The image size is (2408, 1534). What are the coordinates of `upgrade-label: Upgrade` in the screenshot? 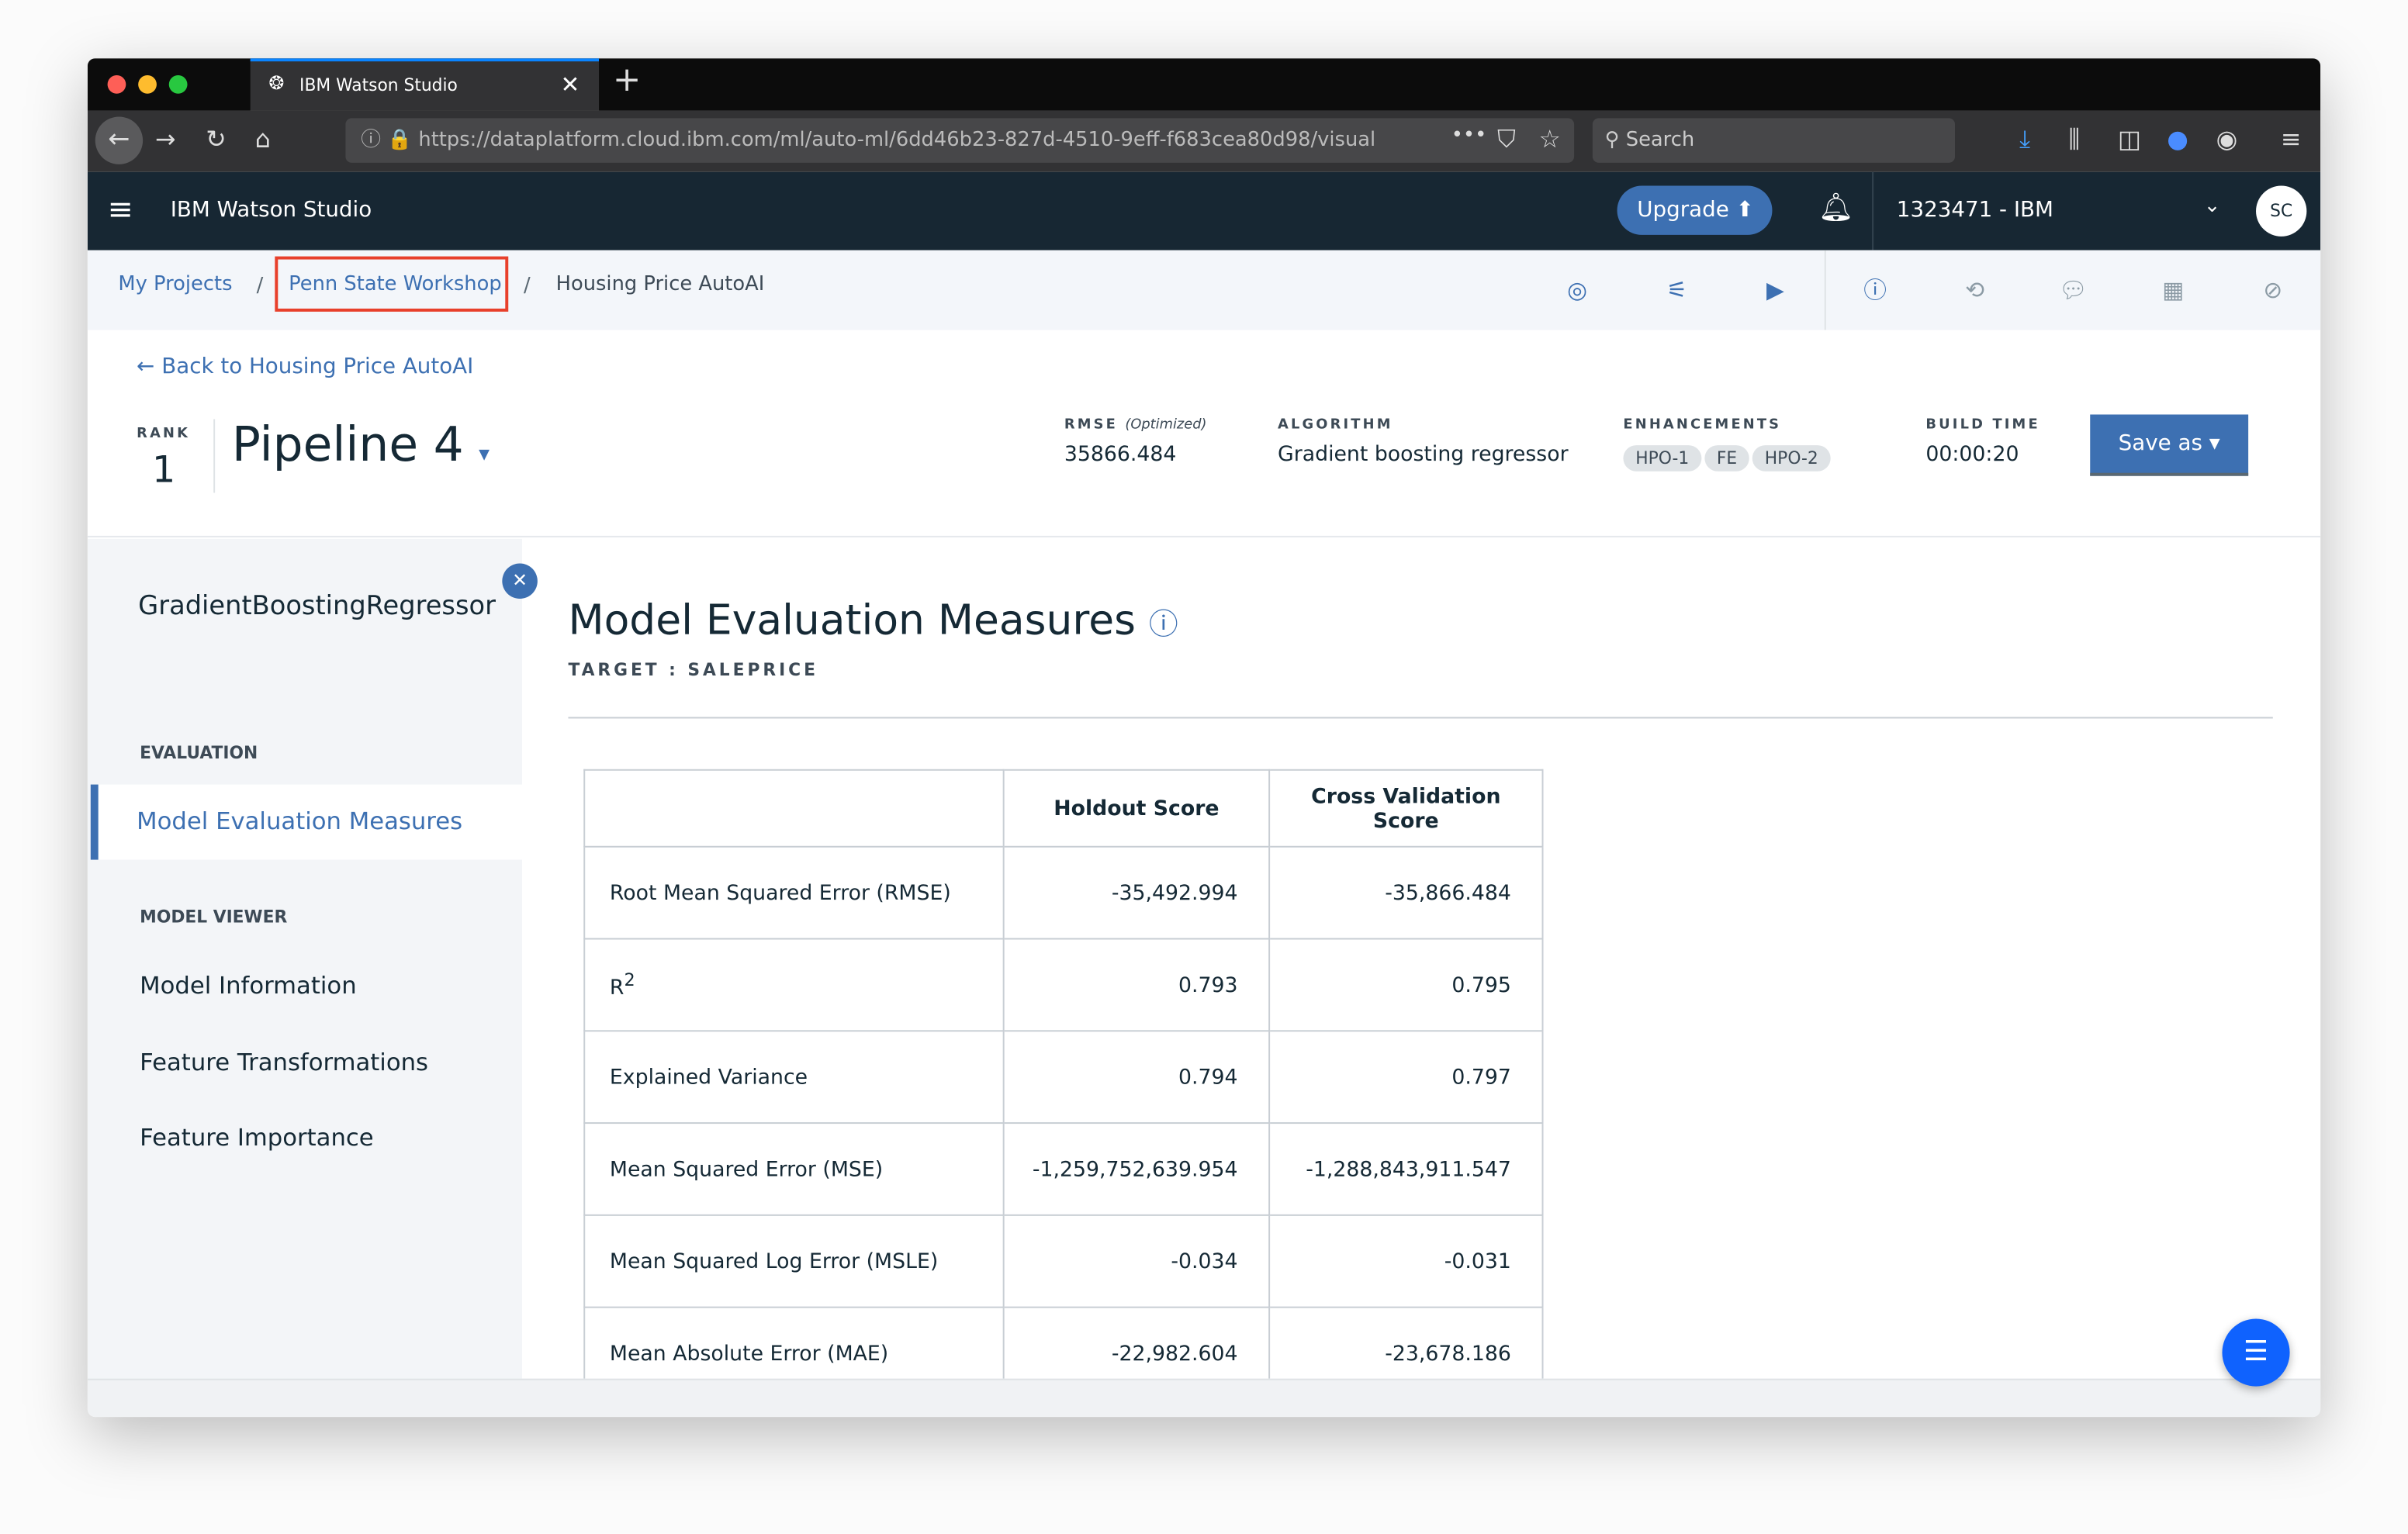 It's located at (1683, 210).